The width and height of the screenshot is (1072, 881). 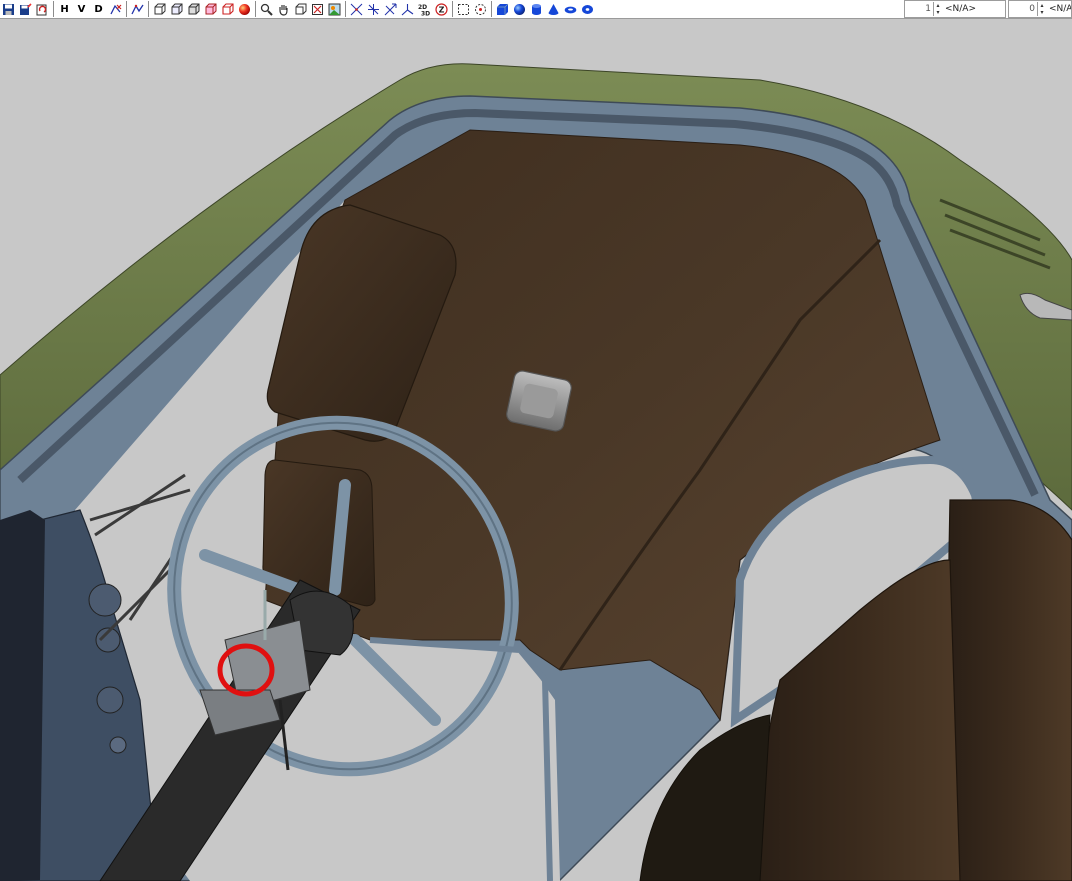 What do you see at coordinates (137, 9) in the screenshot?
I see `path-icon` at bounding box center [137, 9].